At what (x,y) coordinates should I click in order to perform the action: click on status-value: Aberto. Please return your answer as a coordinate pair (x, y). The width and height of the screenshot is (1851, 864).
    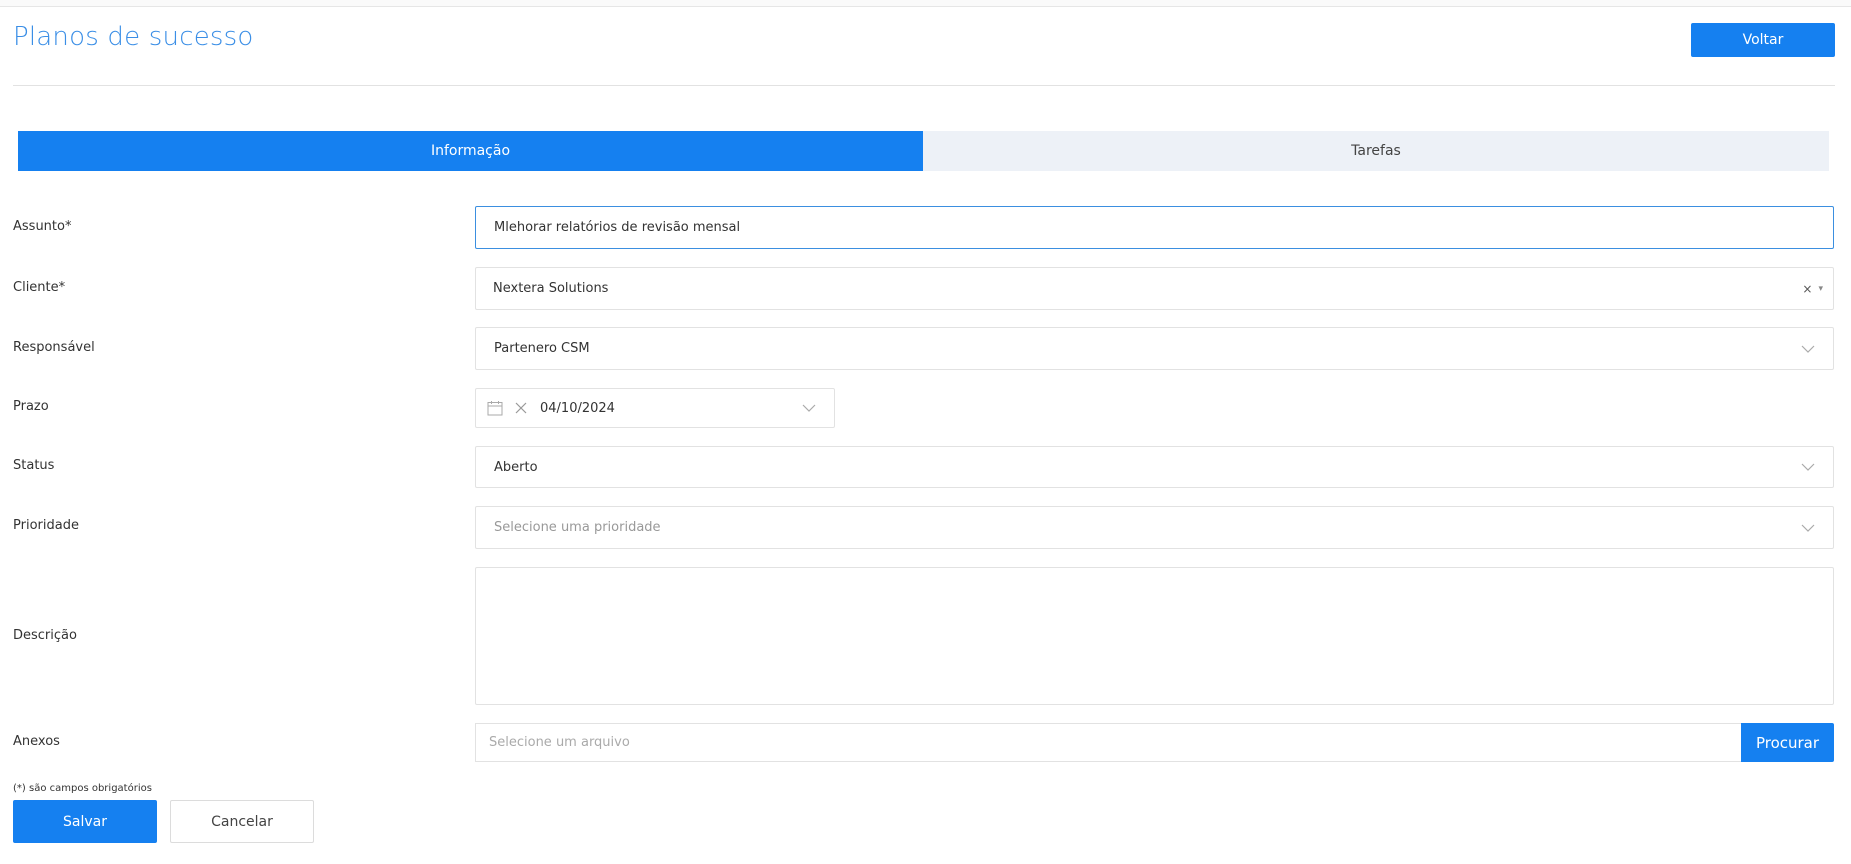
    Looking at the image, I should click on (516, 467).